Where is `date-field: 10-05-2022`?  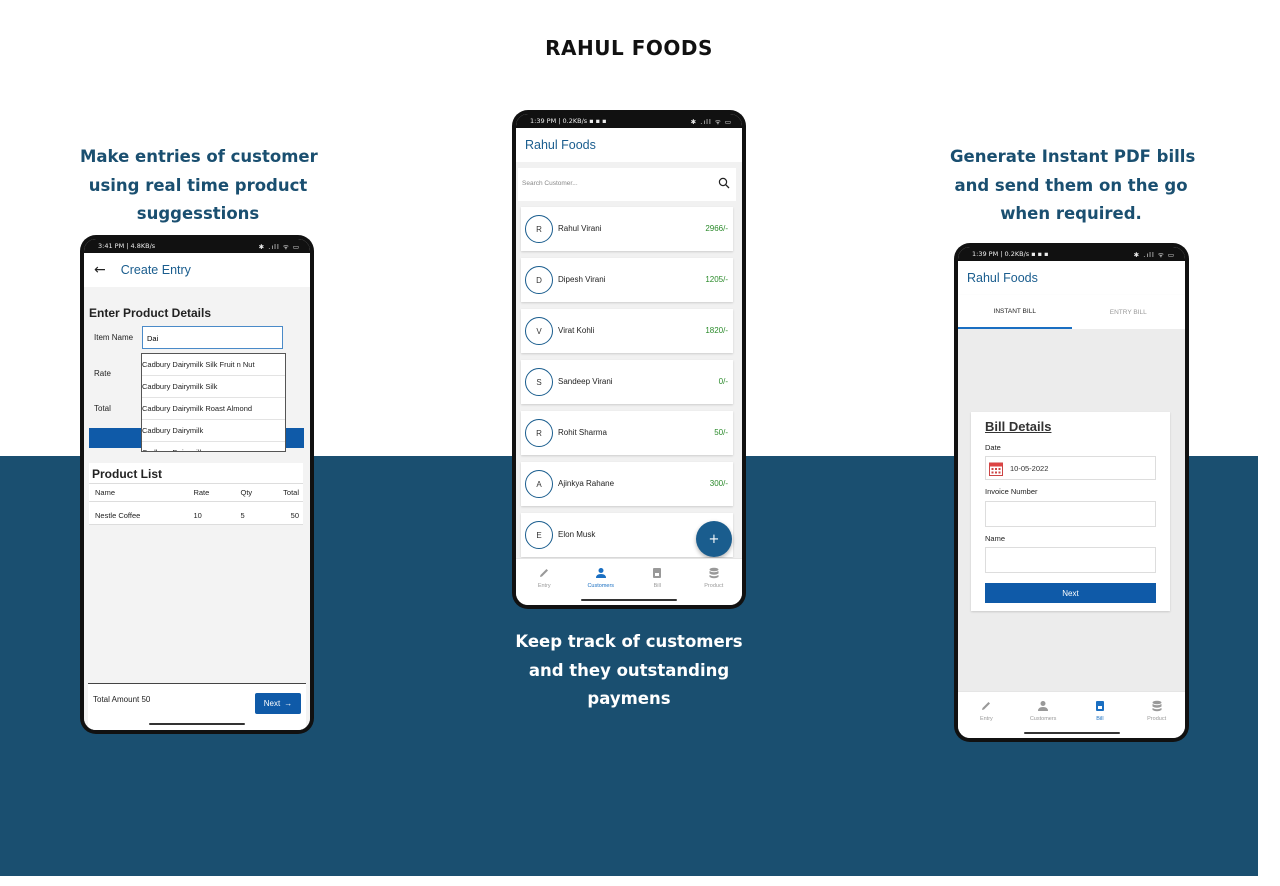 date-field: 10-05-2022 is located at coordinates (1070, 468).